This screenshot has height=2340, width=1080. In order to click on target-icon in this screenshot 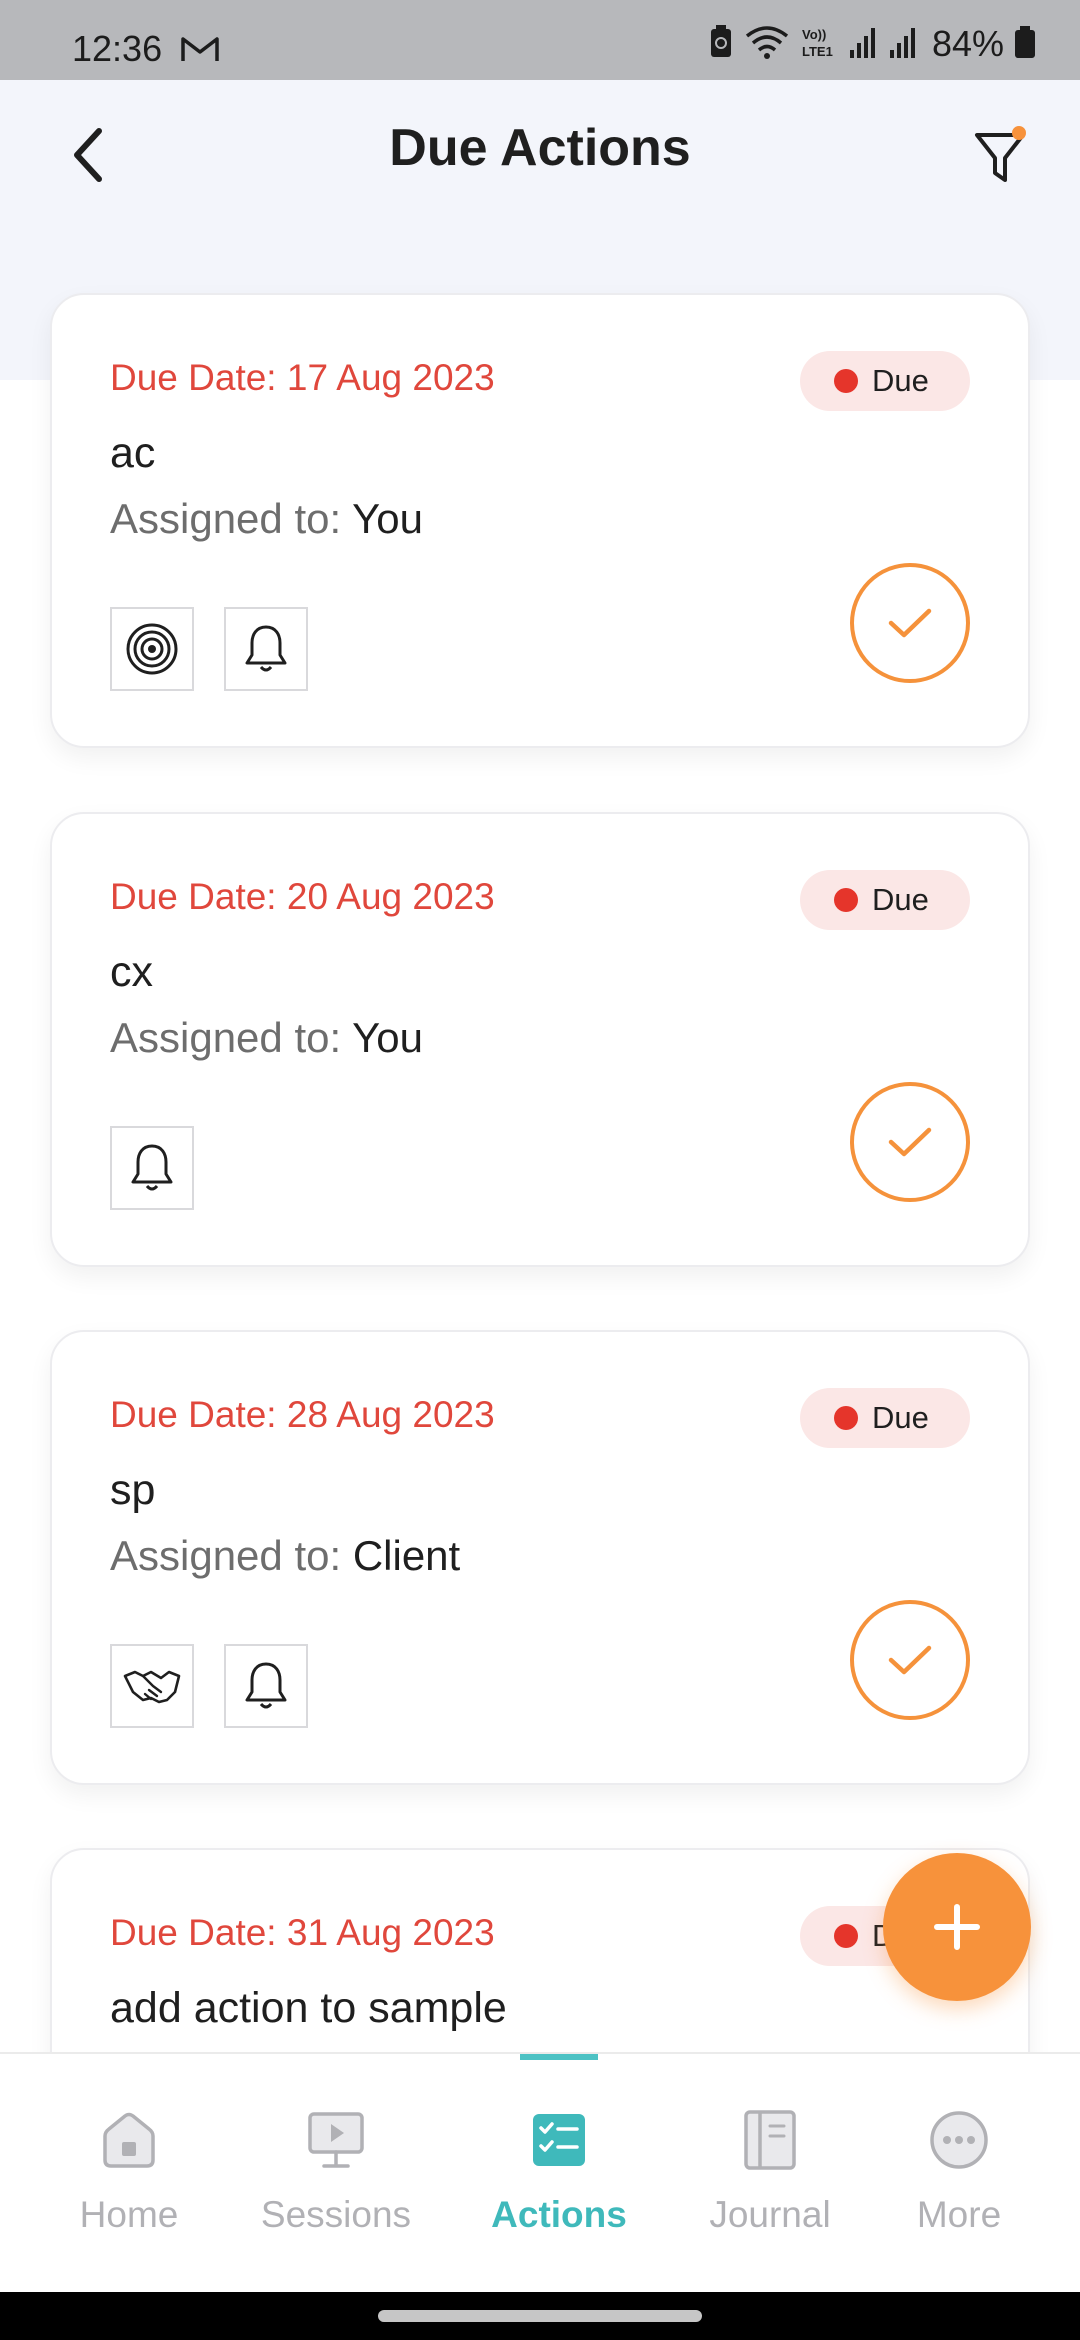, I will do `click(152, 649)`.